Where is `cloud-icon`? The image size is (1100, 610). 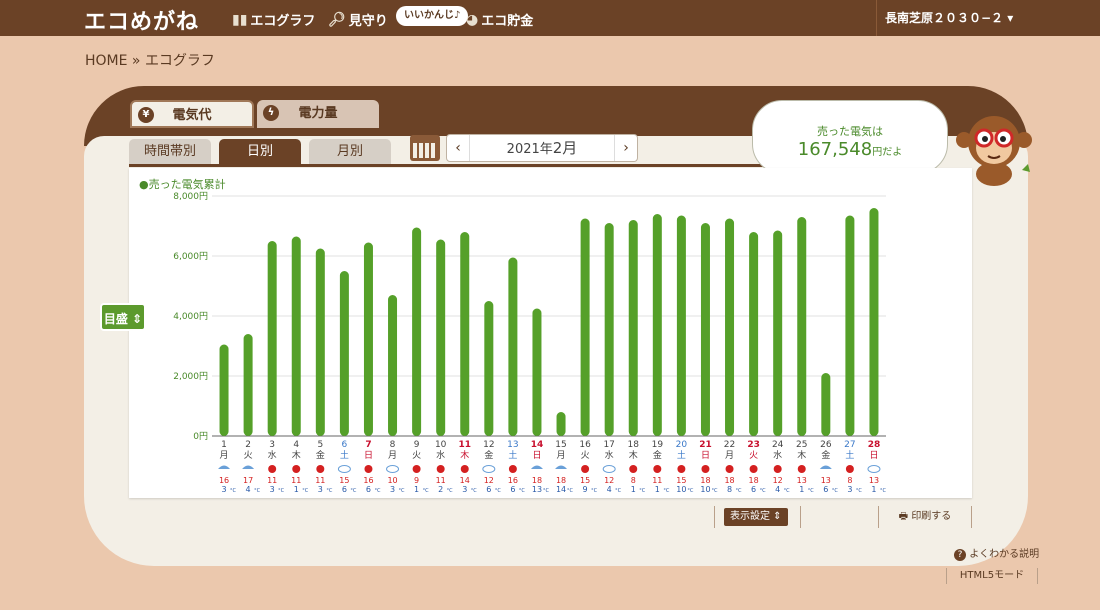
cloud-icon is located at coordinates (874, 469).